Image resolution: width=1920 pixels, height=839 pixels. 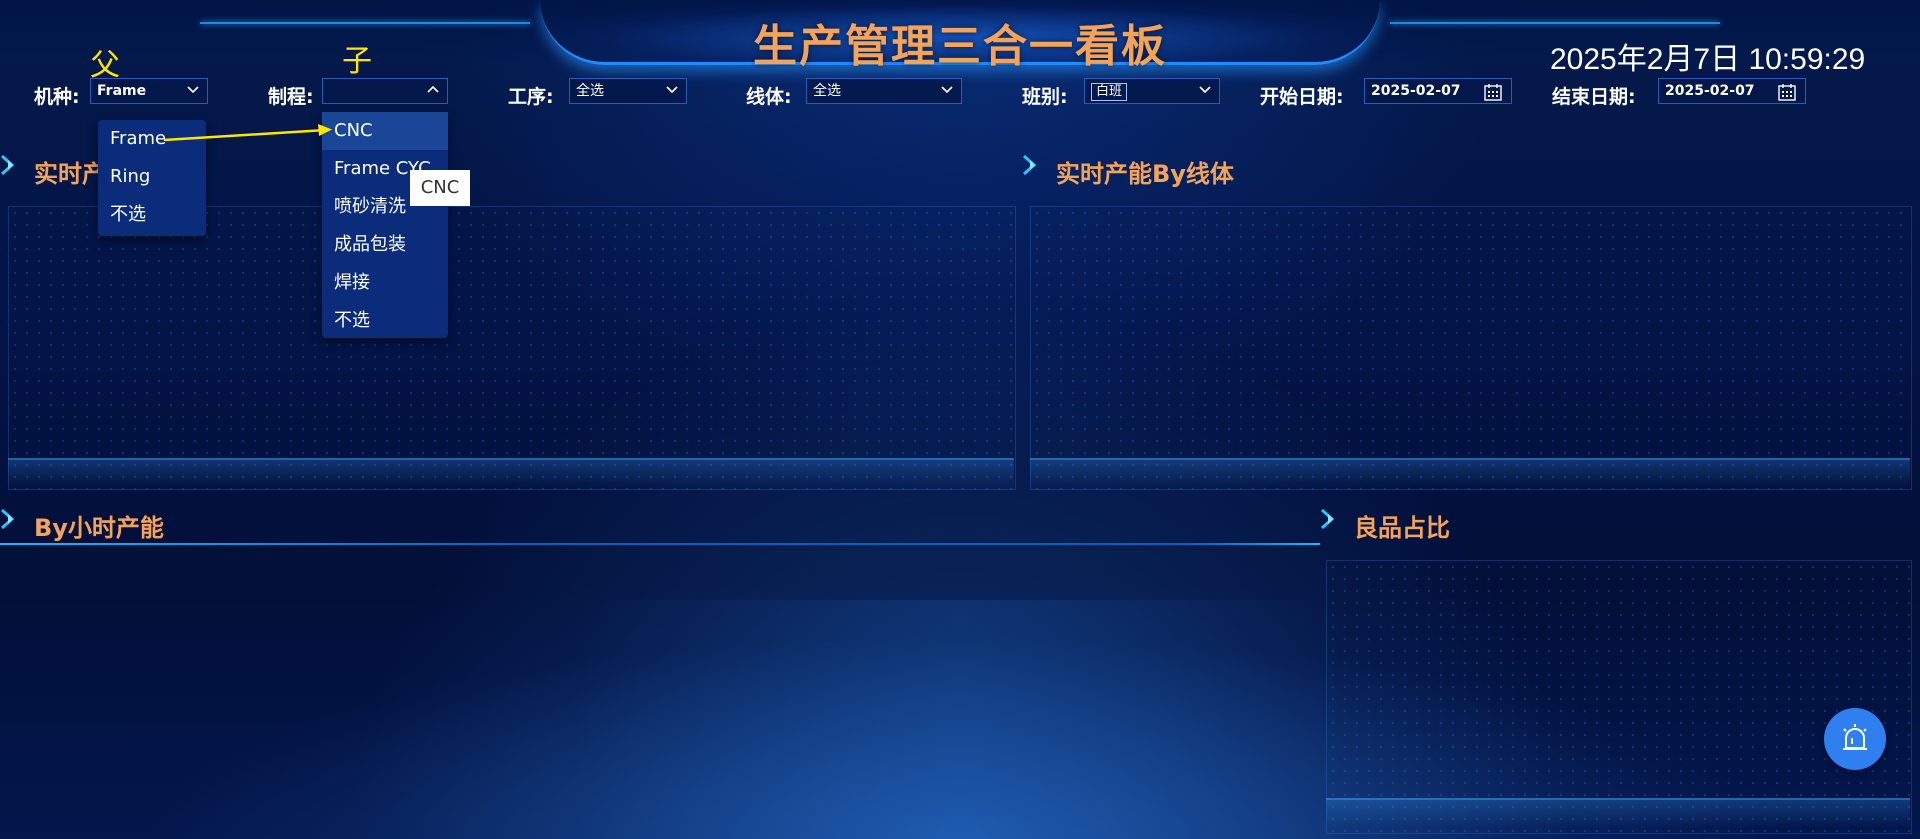 What do you see at coordinates (357, 61) in the screenshot?
I see `annotation-child: 子` at bounding box center [357, 61].